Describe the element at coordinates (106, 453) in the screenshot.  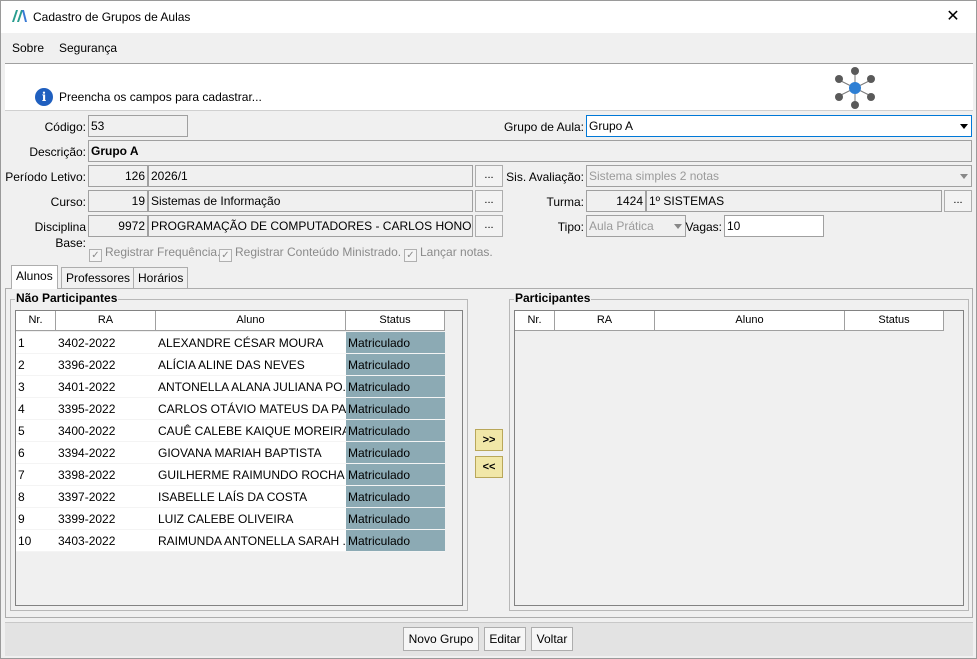
I see `cell-ra: 3394-2022` at that location.